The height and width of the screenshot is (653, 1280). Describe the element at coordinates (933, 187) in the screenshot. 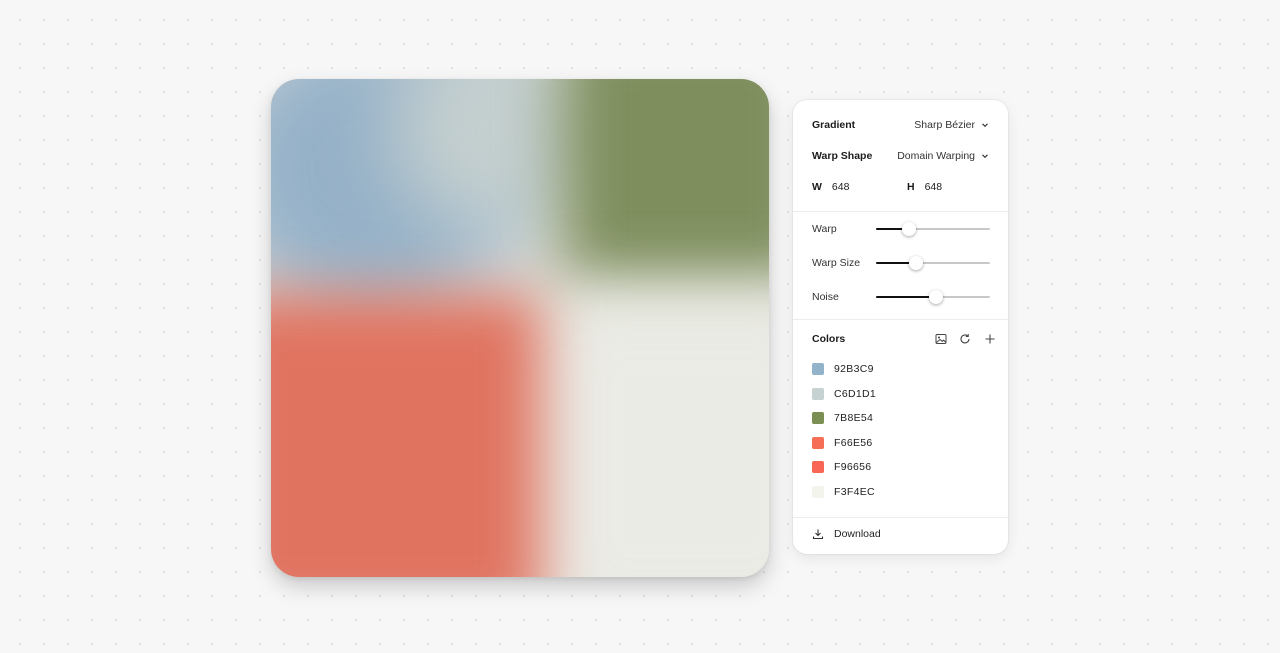

I see `height-value: 648` at that location.